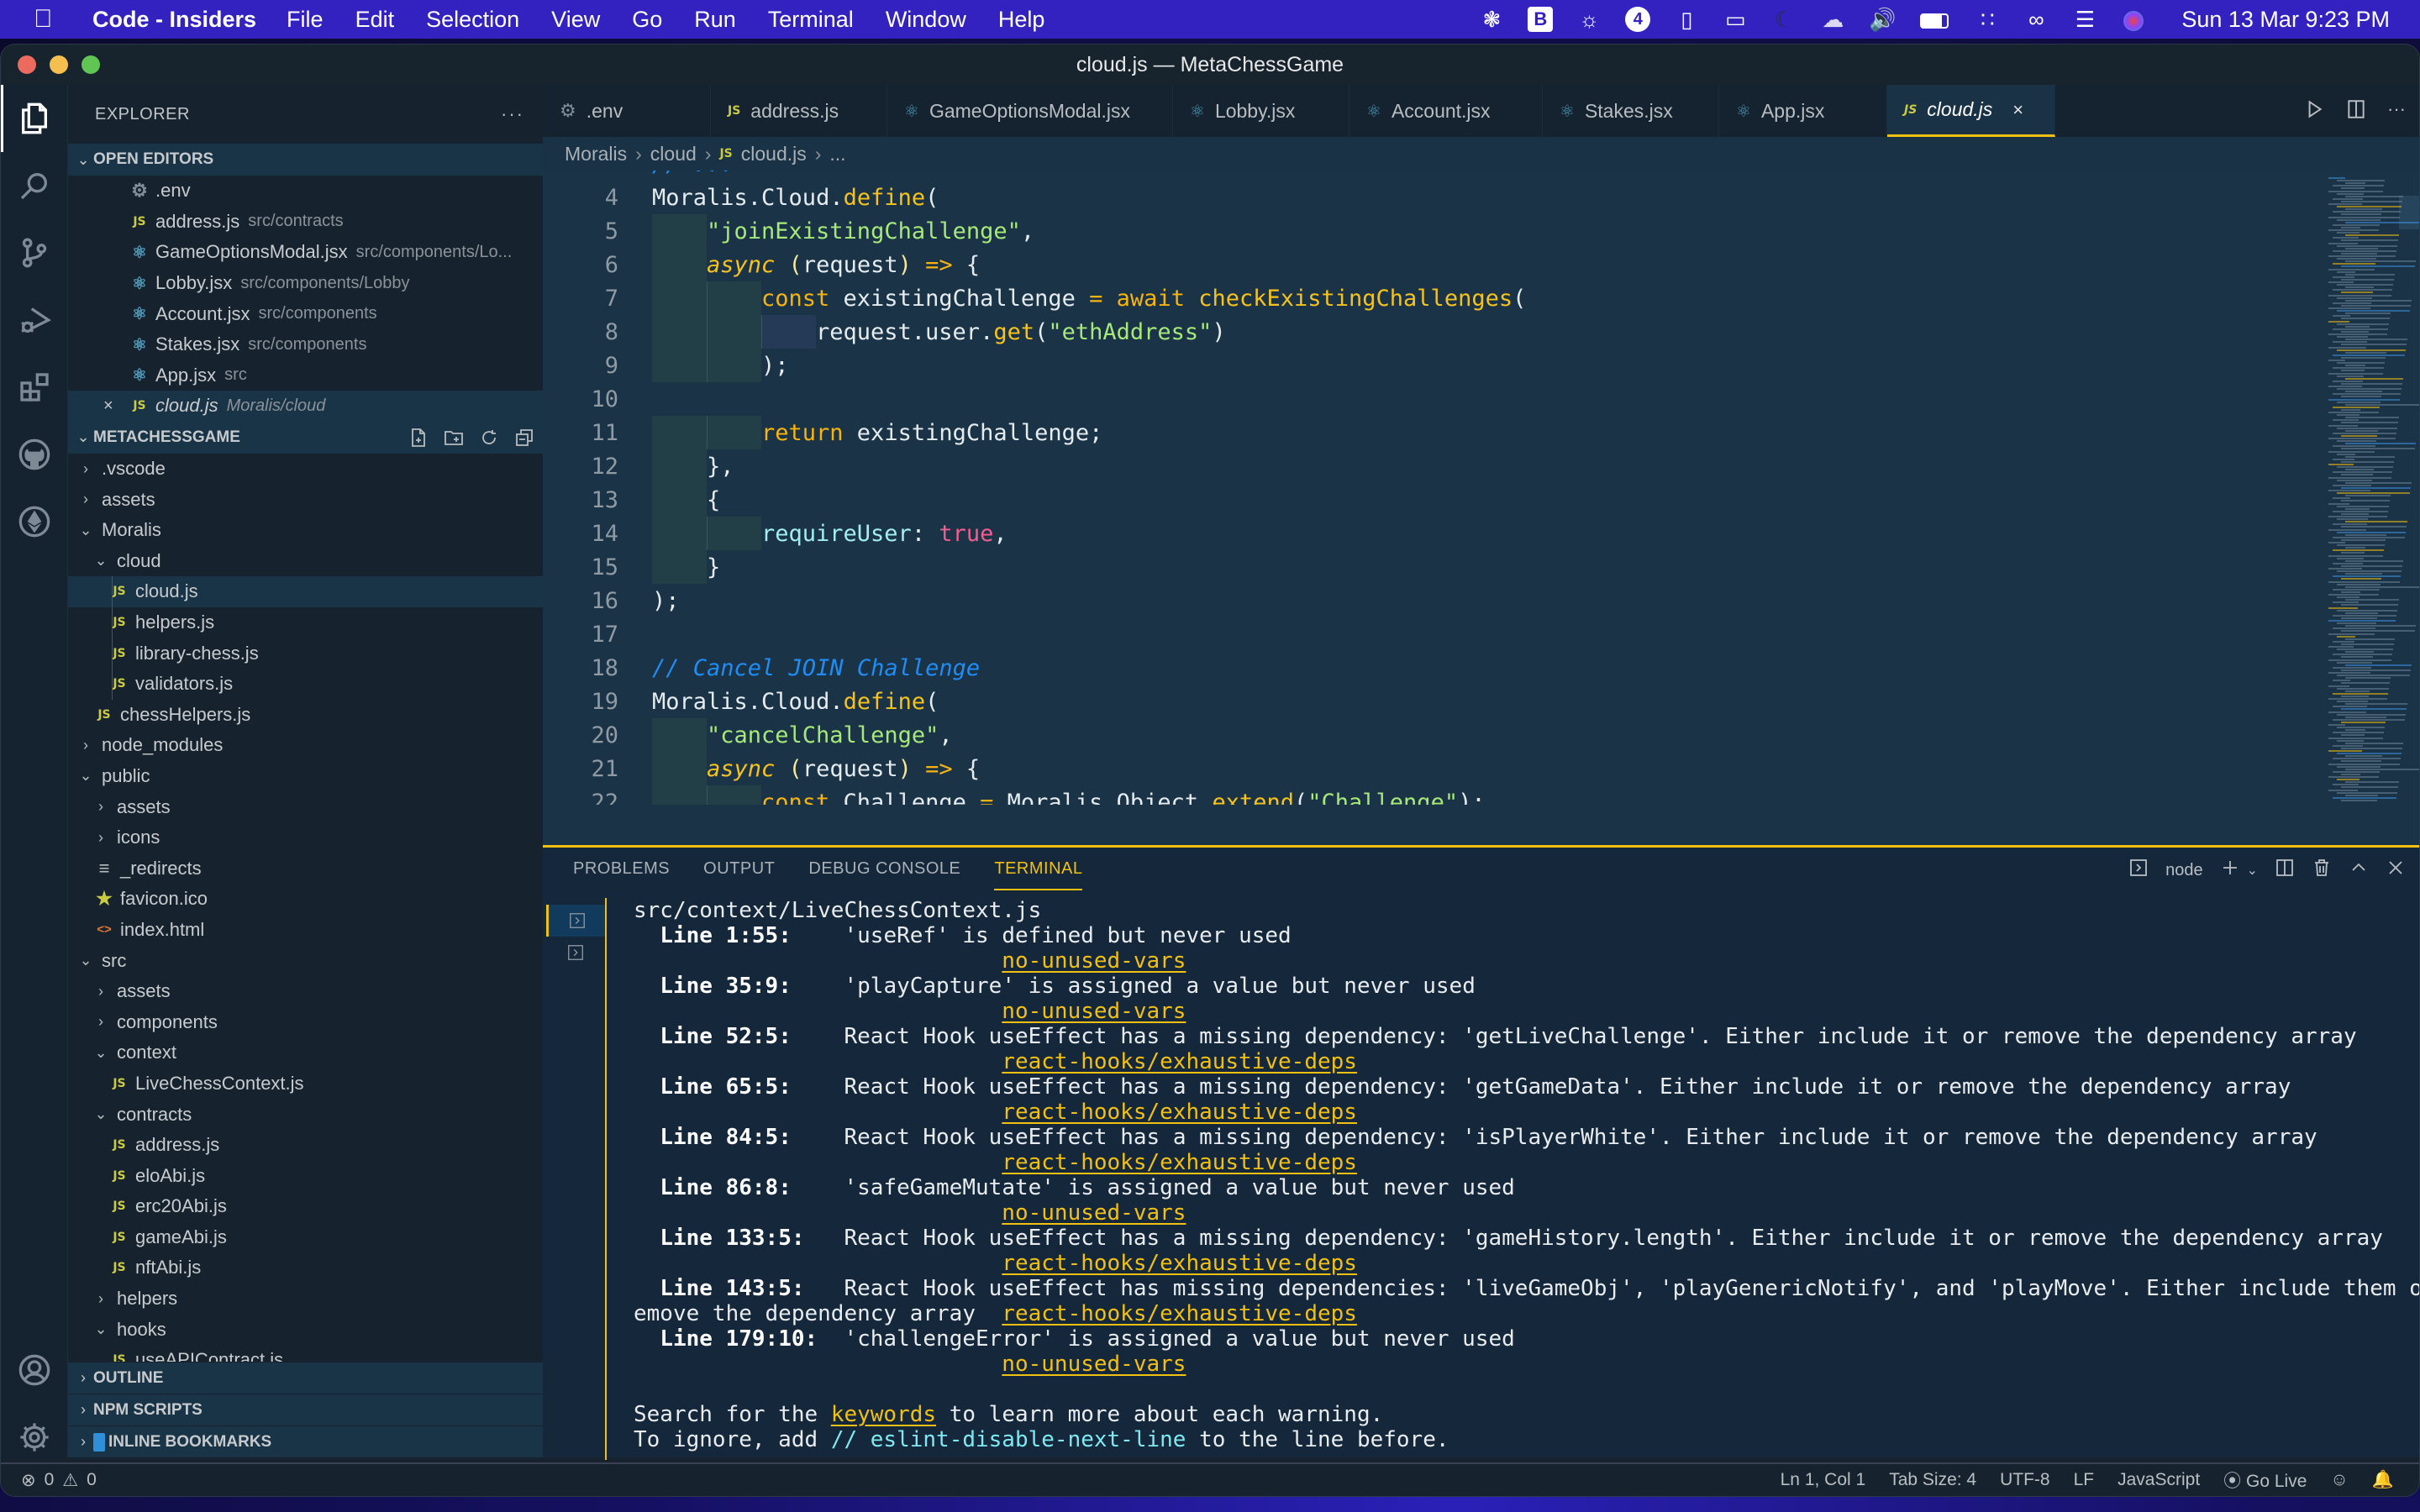 The image size is (2420, 1512). Describe the element at coordinates (2285, 870) in the screenshot. I see `split-terminal-icon` at that location.